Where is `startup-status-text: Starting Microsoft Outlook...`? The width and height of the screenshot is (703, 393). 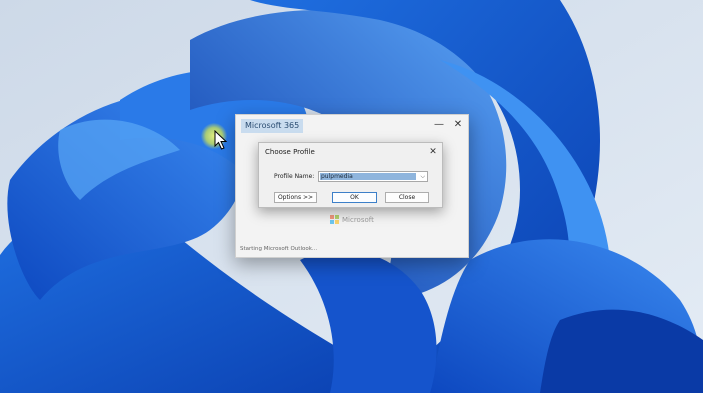
startup-status-text: Starting Microsoft Outlook... is located at coordinates (279, 249).